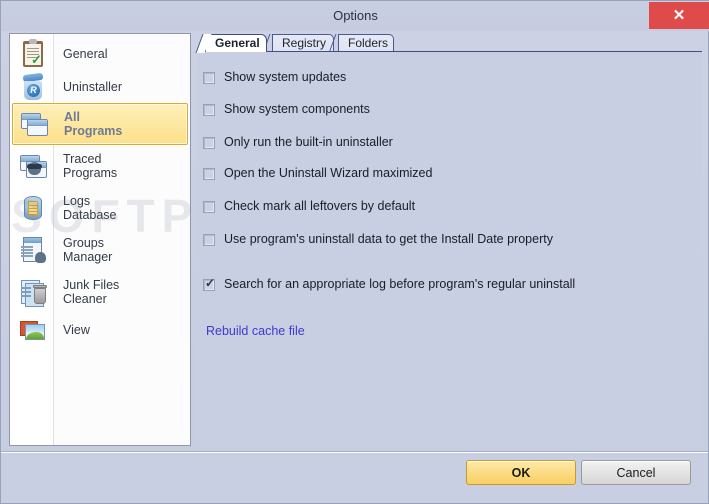 This screenshot has height=504, width=709. I want to click on checkbox: ✓, so click(209, 283).